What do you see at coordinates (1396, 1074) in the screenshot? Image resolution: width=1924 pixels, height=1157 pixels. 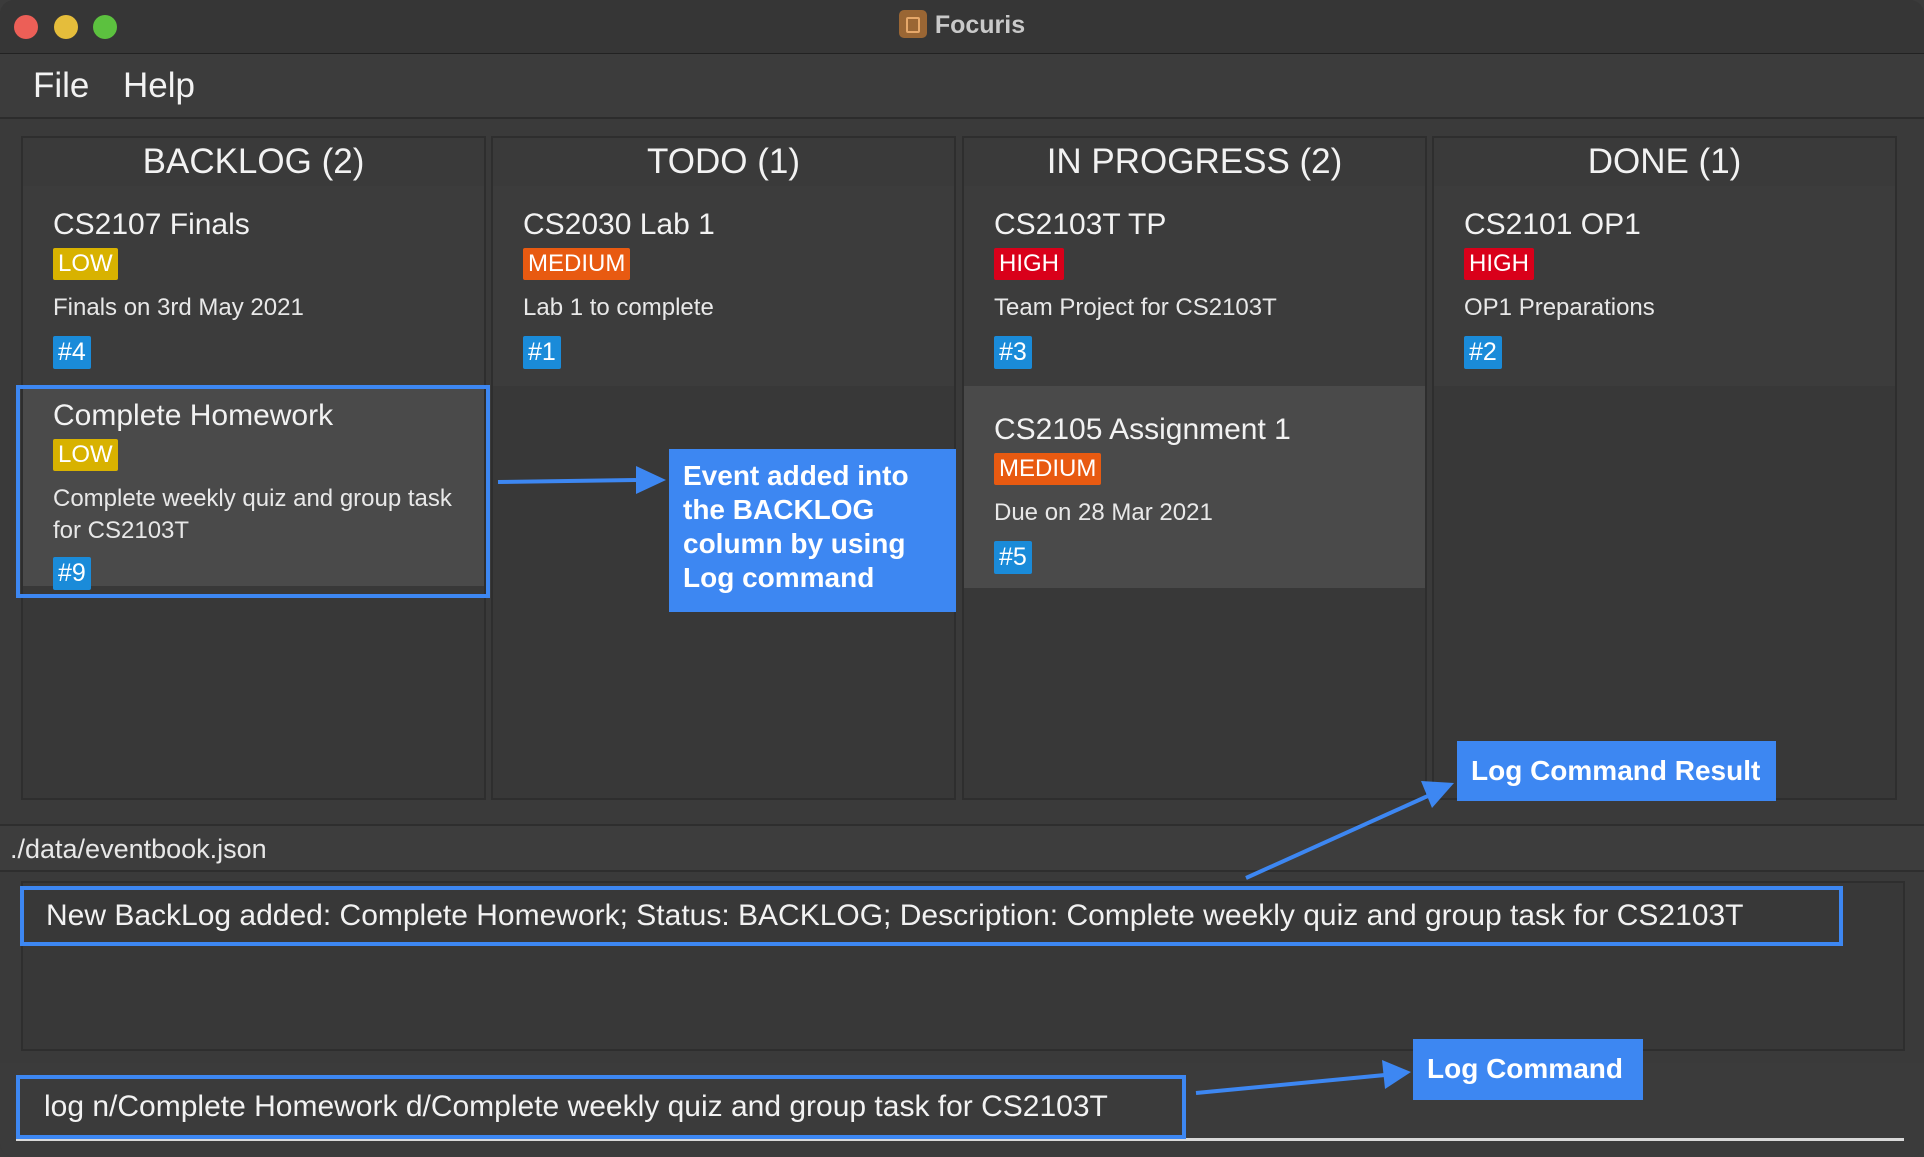 I see `arrowhead-command` at bounding box center [1396, 1074].